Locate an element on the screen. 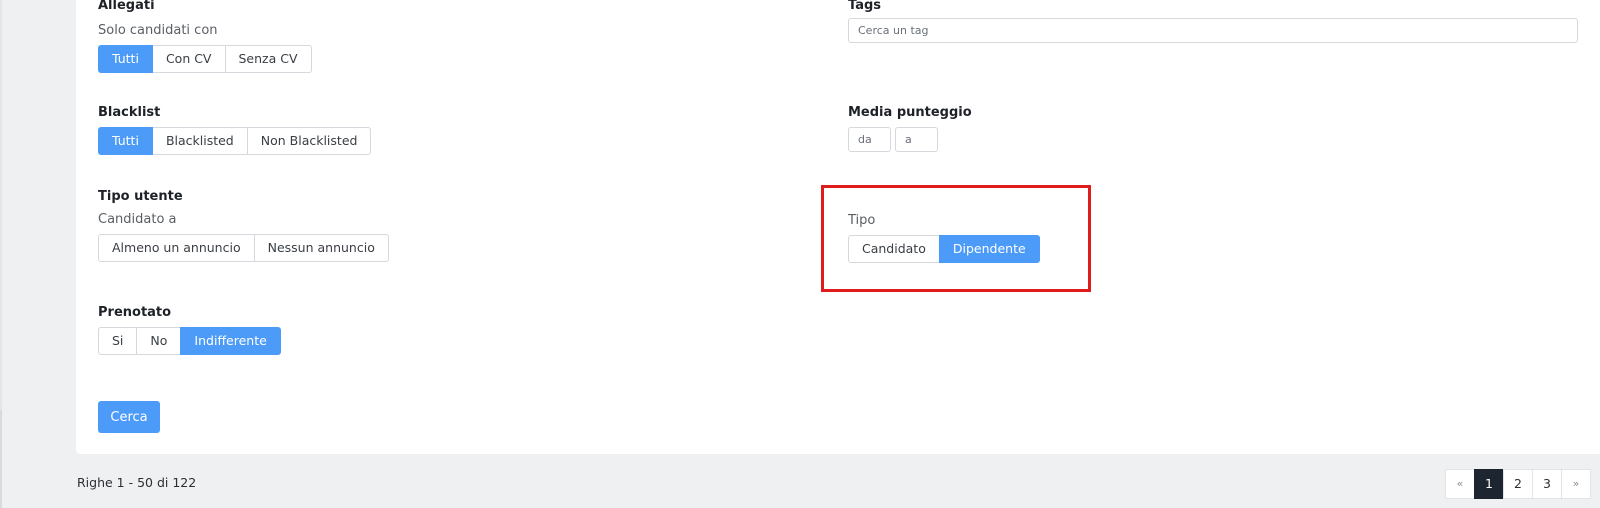  prenotato-button-group: Si No Indifferente is located at coordinates (189, 341).